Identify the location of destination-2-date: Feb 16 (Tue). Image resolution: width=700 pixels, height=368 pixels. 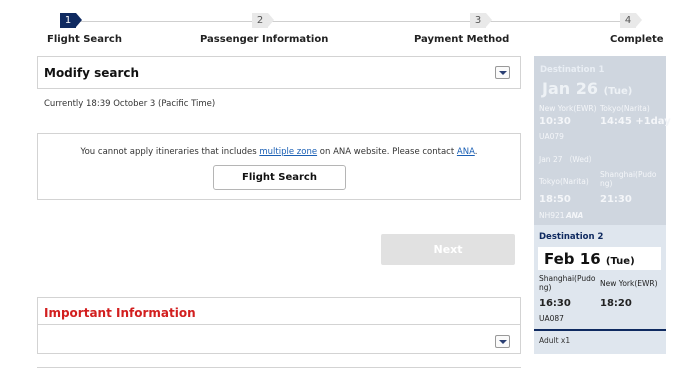
(589, 259).